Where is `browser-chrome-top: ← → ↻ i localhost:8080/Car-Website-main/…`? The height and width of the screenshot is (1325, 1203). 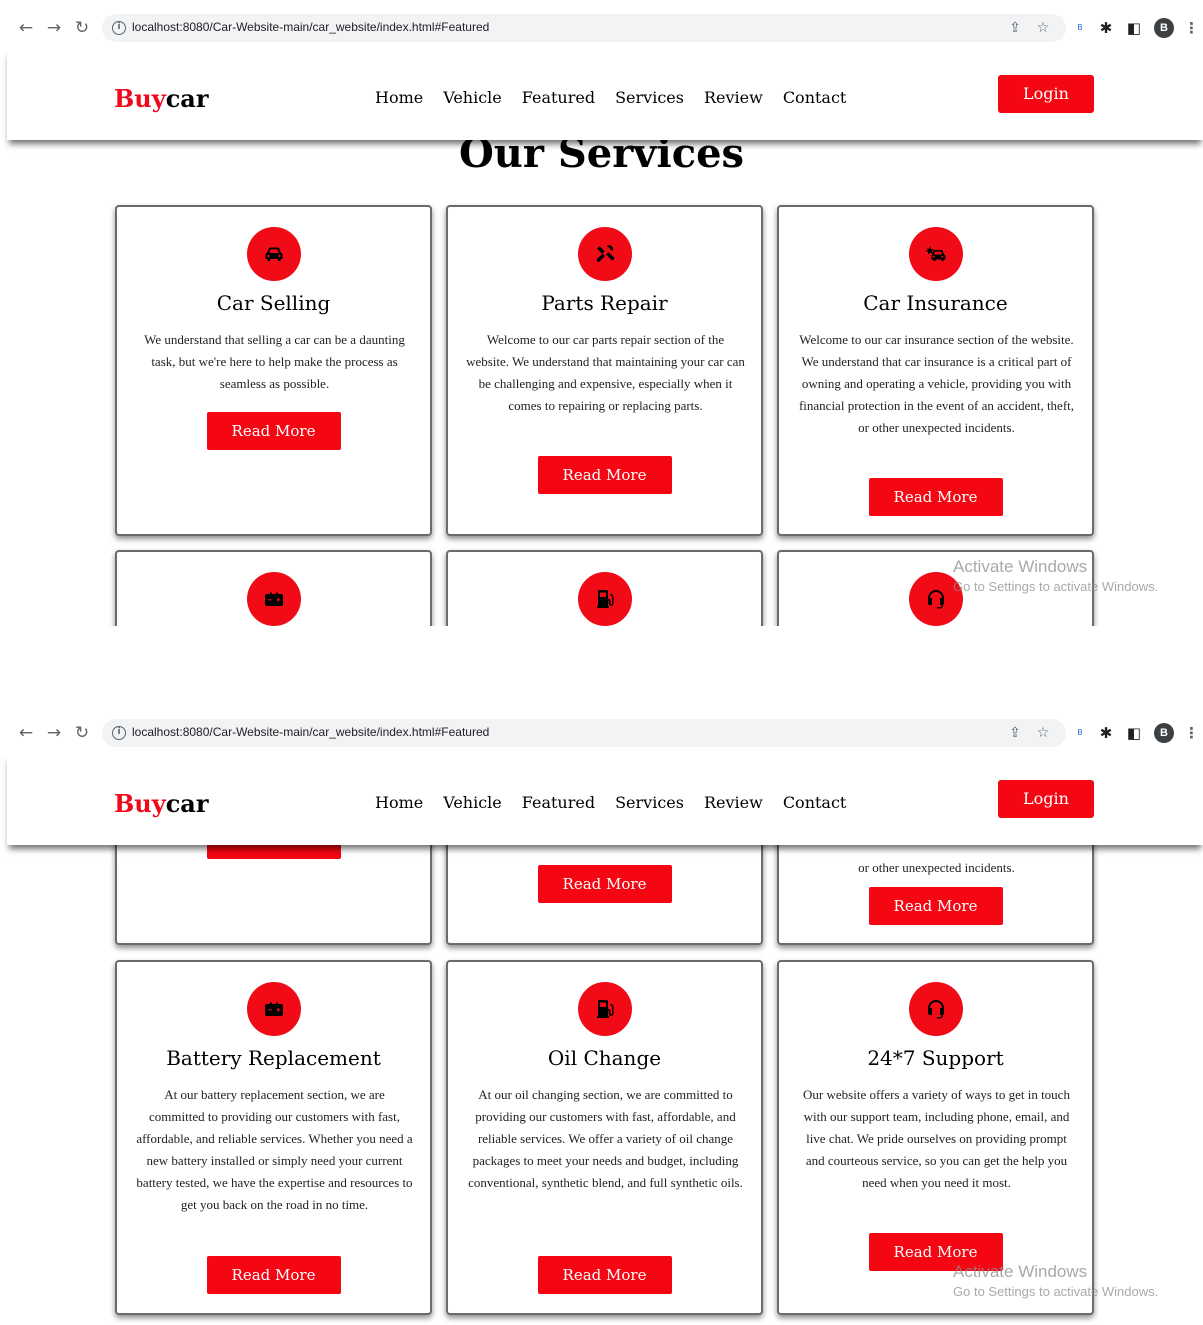
browser-chrome-top: ← → ↻ i localhost:8080/Car-Website-main/… is located at coordinates (601, 28).